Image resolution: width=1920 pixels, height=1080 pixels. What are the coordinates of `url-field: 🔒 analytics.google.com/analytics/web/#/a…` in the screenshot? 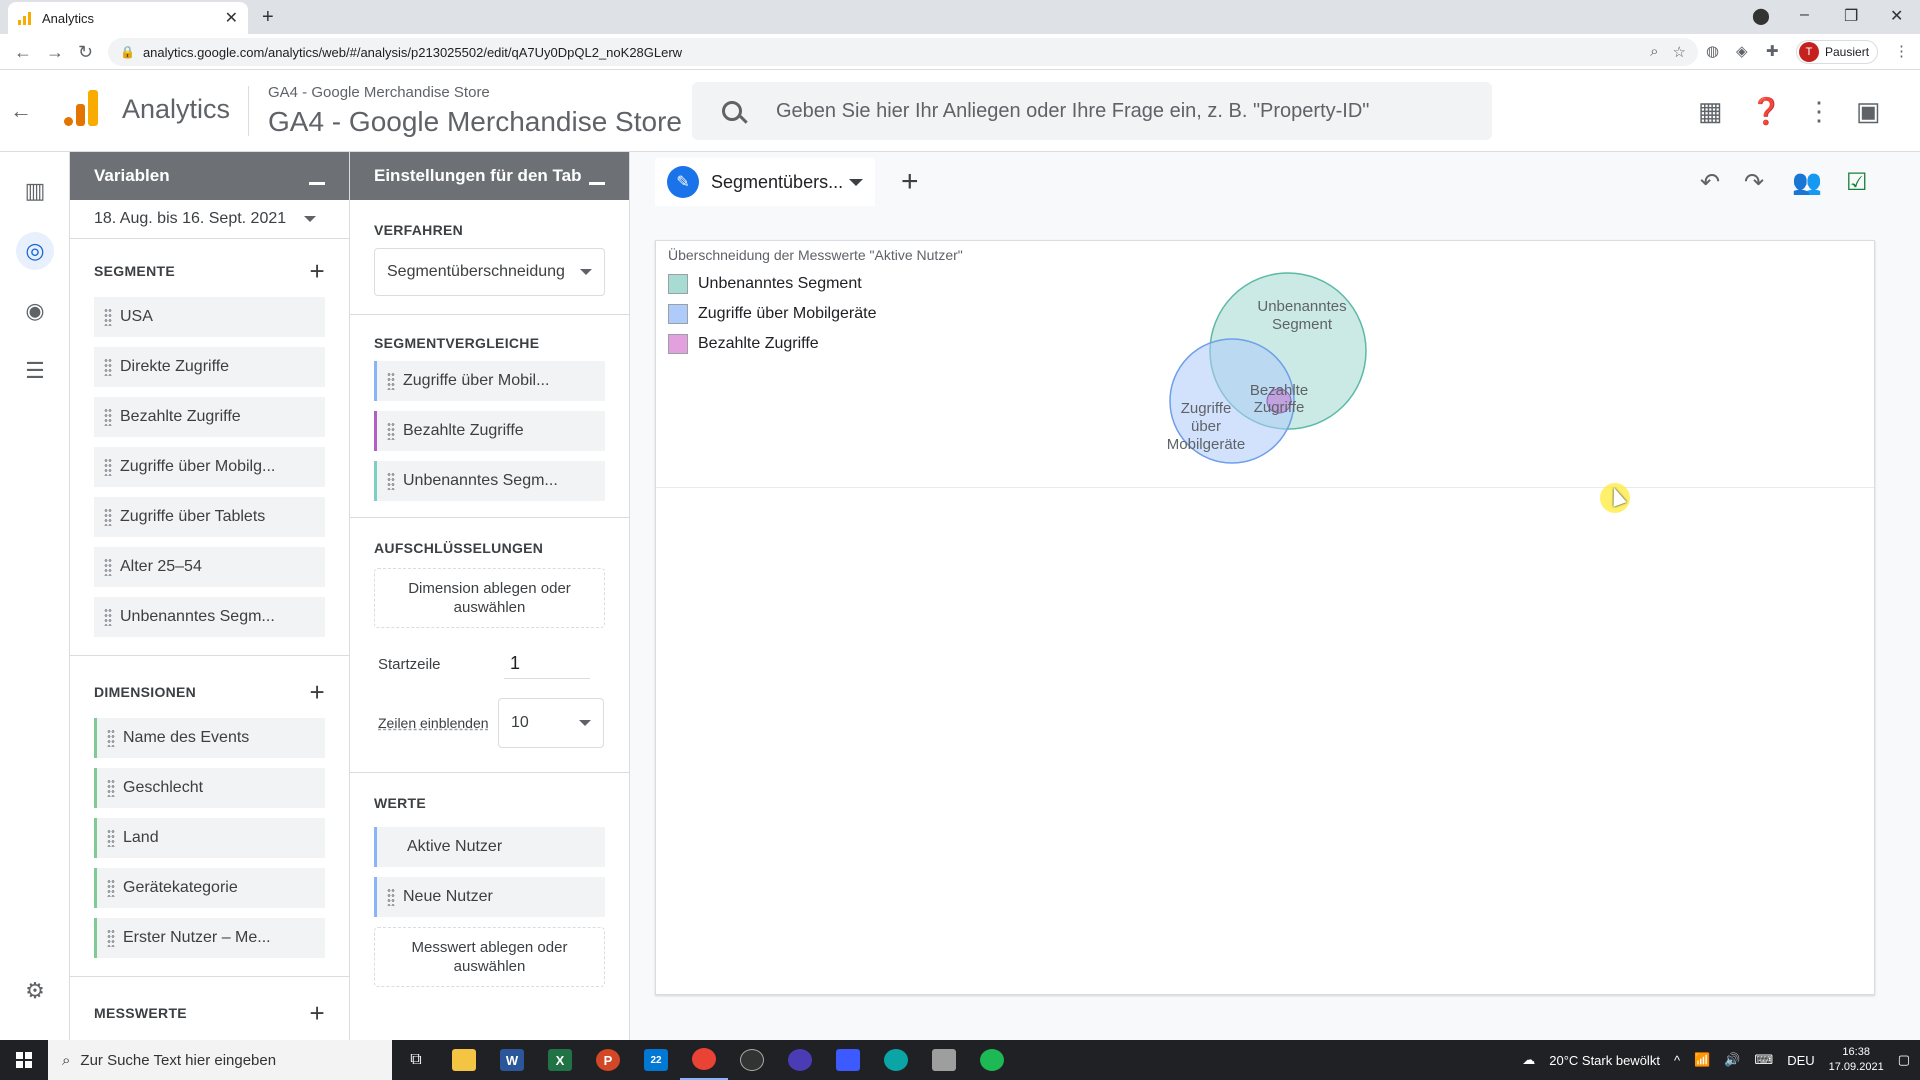 It's located at (903, 52).